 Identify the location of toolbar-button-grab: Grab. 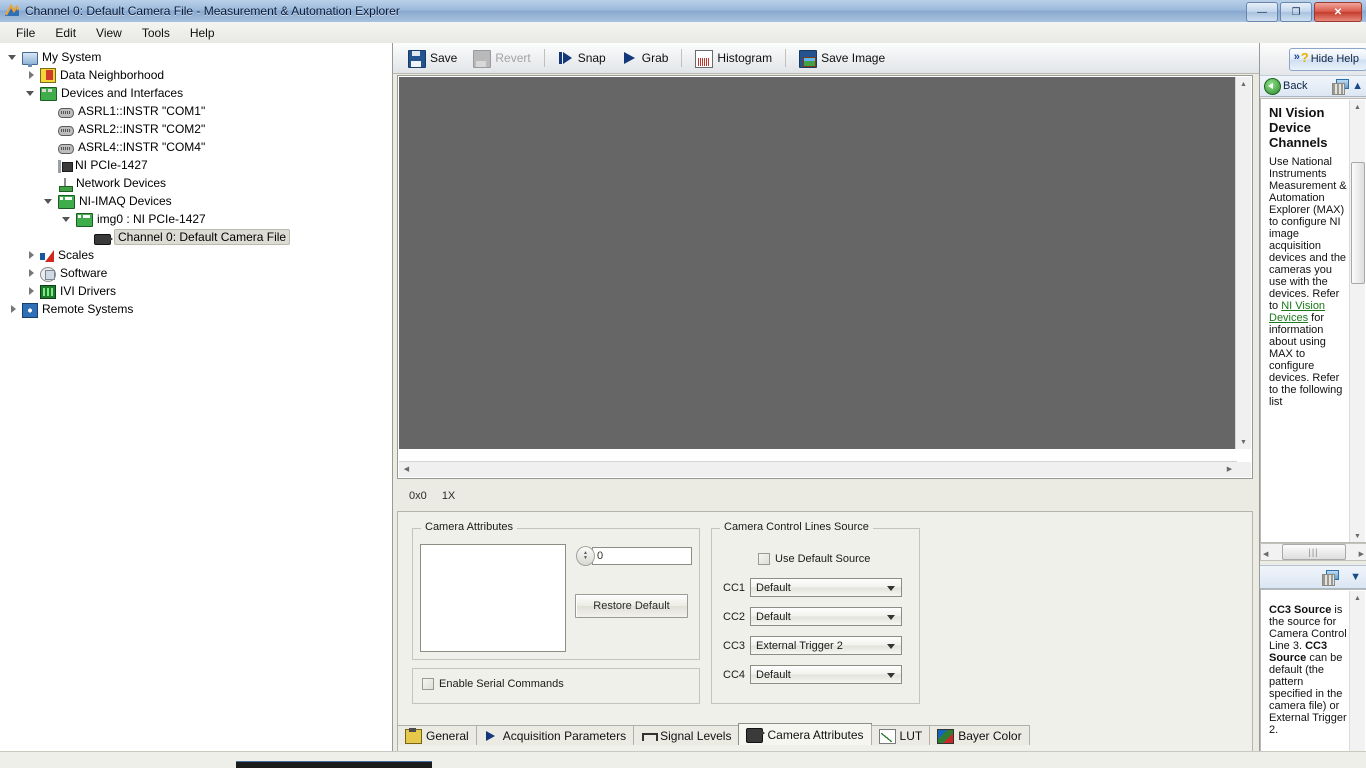
(645, 58).